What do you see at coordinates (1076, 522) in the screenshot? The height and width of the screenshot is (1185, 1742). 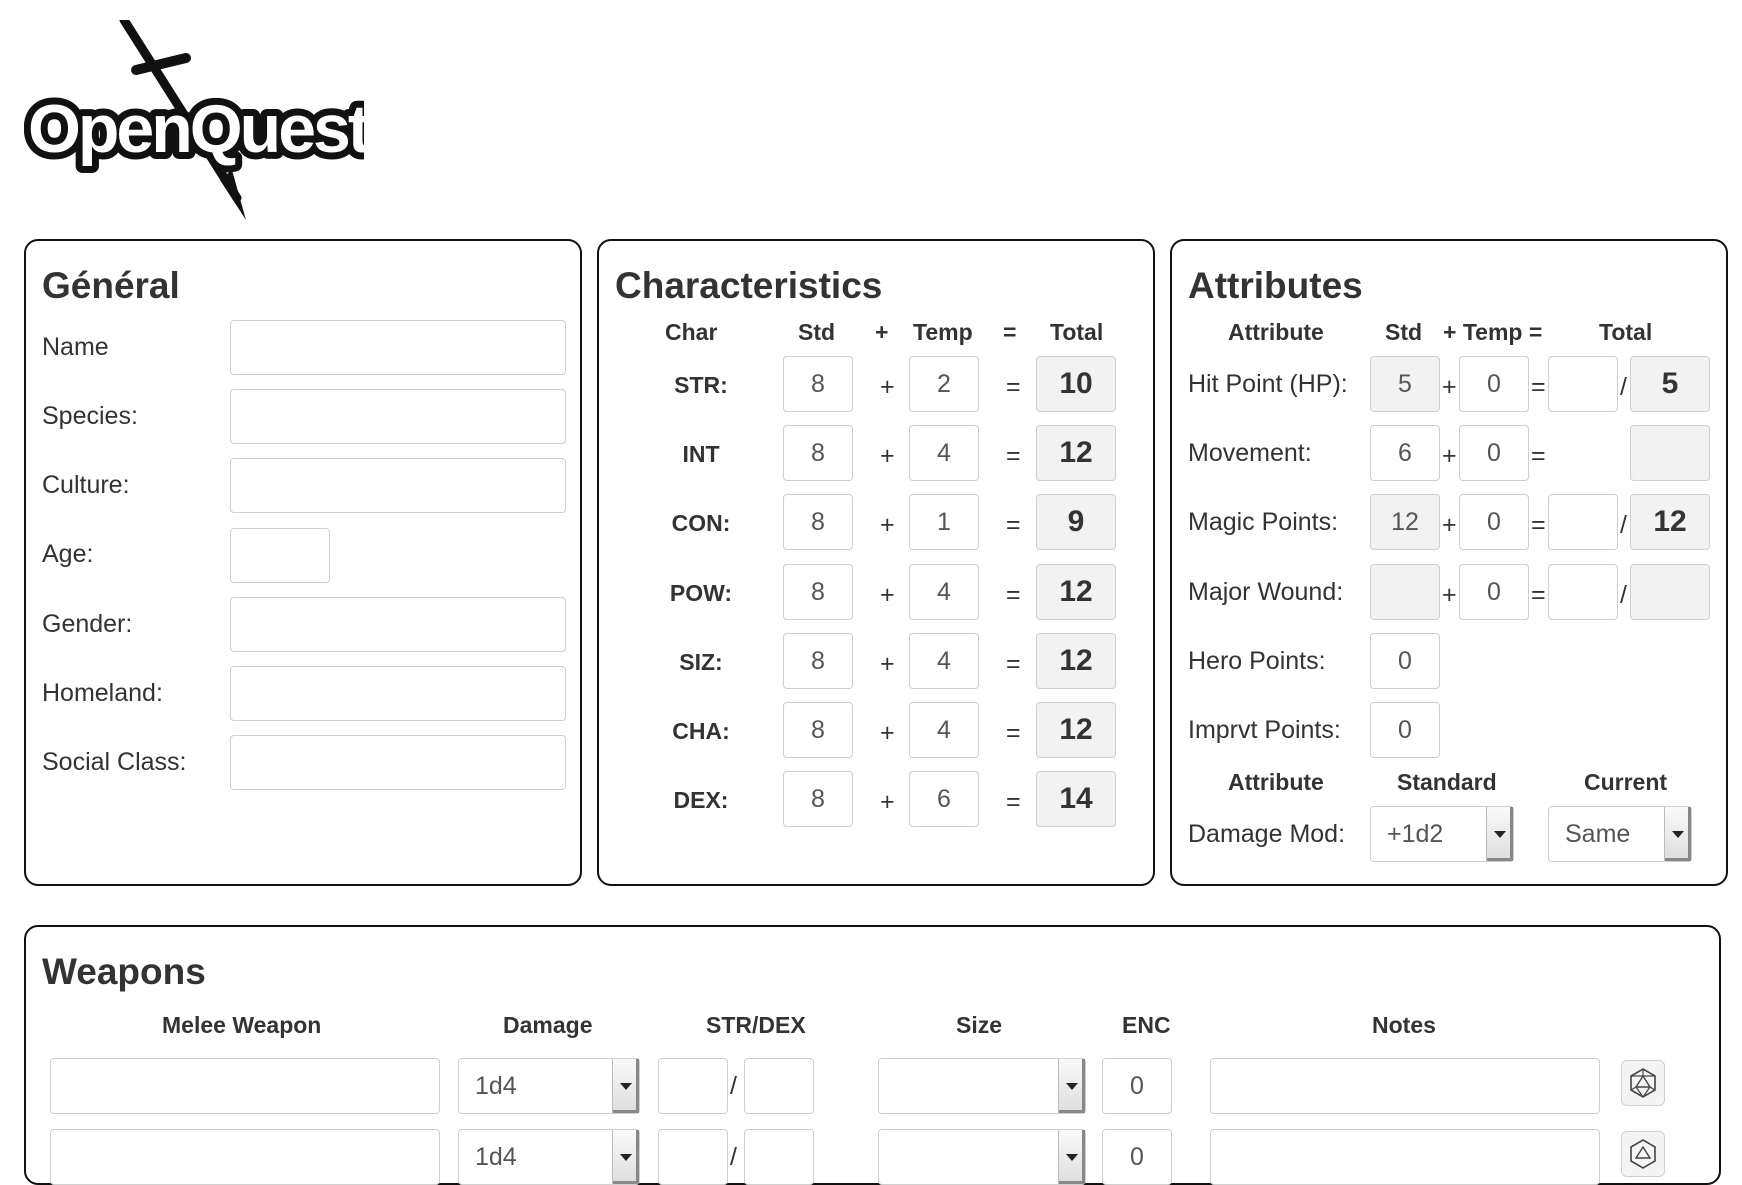 I see `con-total: 9` at bounding box center [1076, 522].